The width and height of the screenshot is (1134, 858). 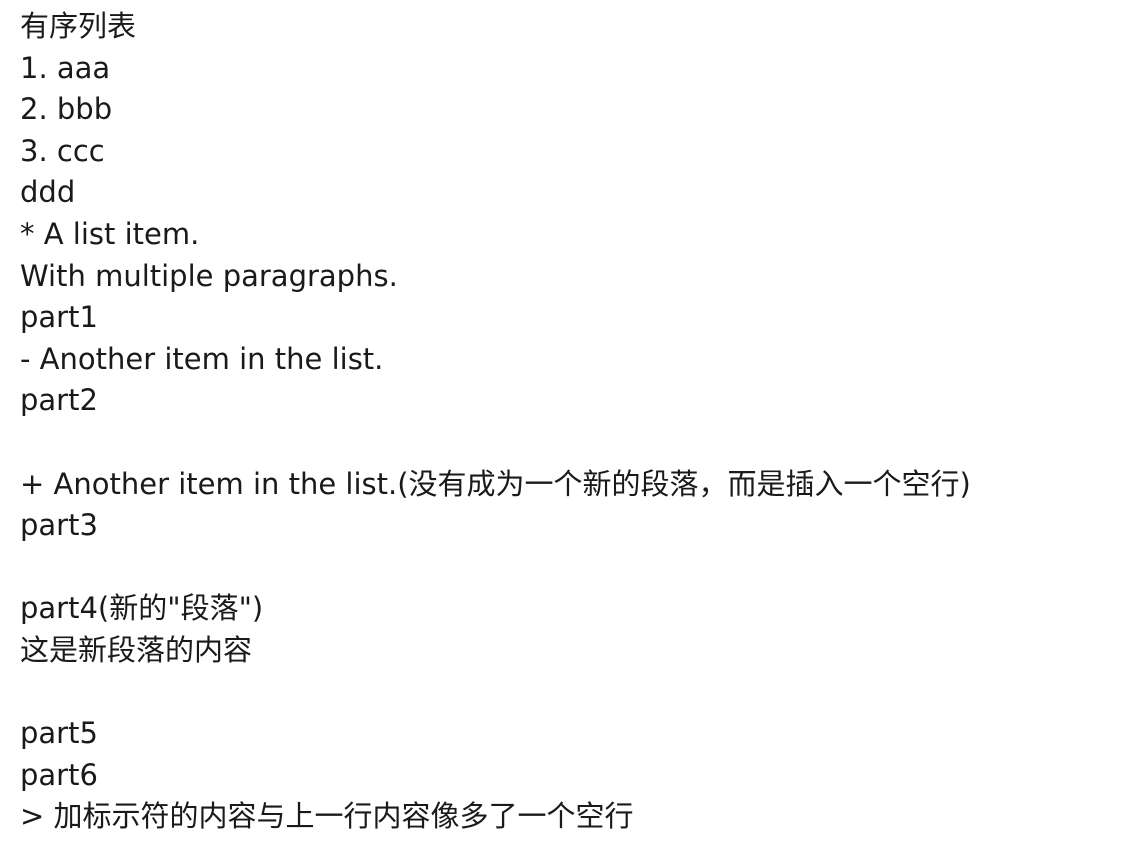 What do you see at coordinates (202, 358) in the screenshot?
I see `text-line: - Another item in the list.` at bounding box center [202, 358].